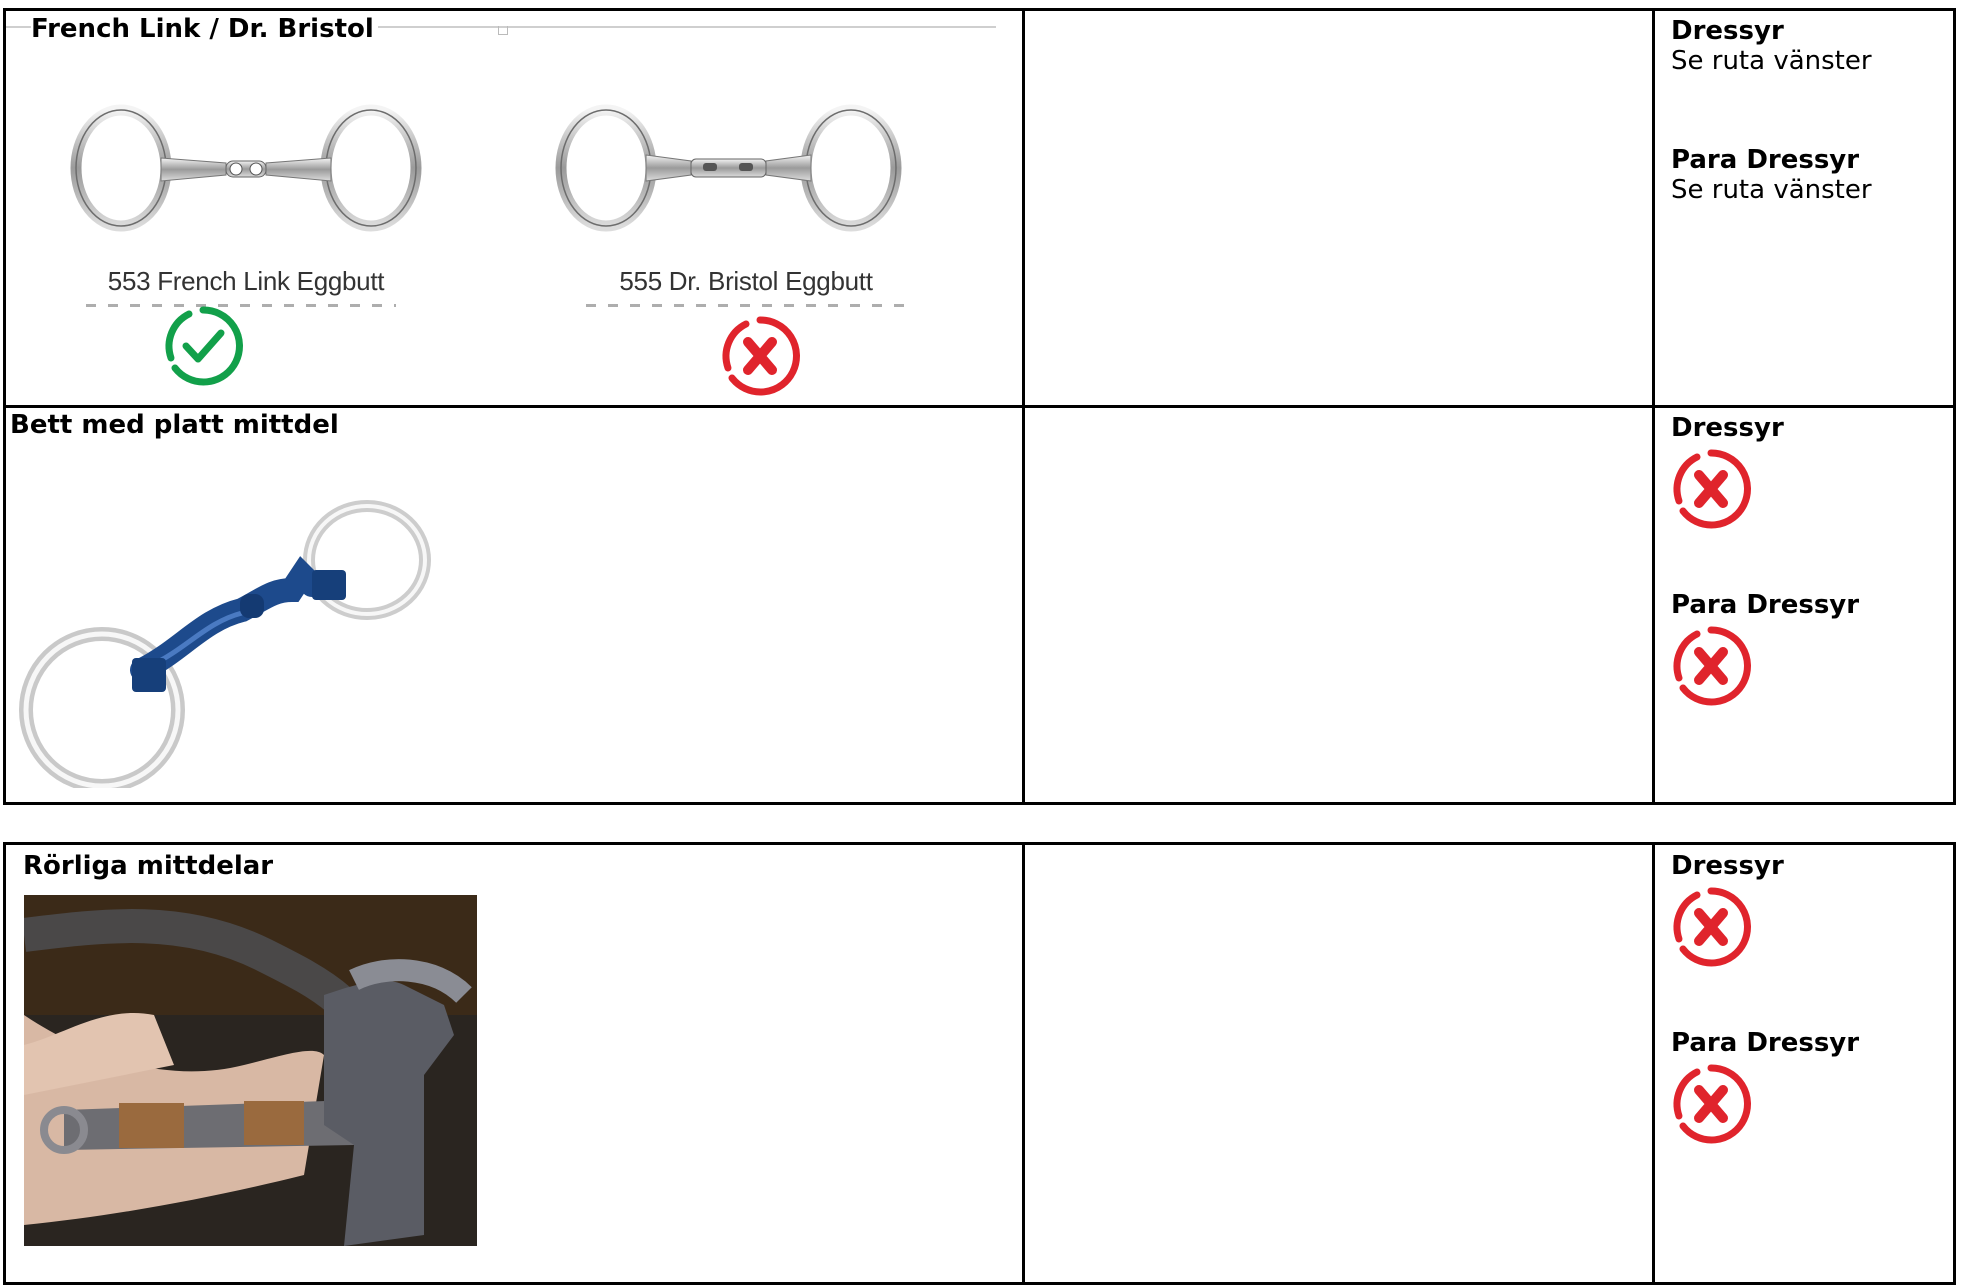  Describe the element at coordinates (174, 425) in the screenshot. I see `row-title: Bett med platt mittdel` at that location.